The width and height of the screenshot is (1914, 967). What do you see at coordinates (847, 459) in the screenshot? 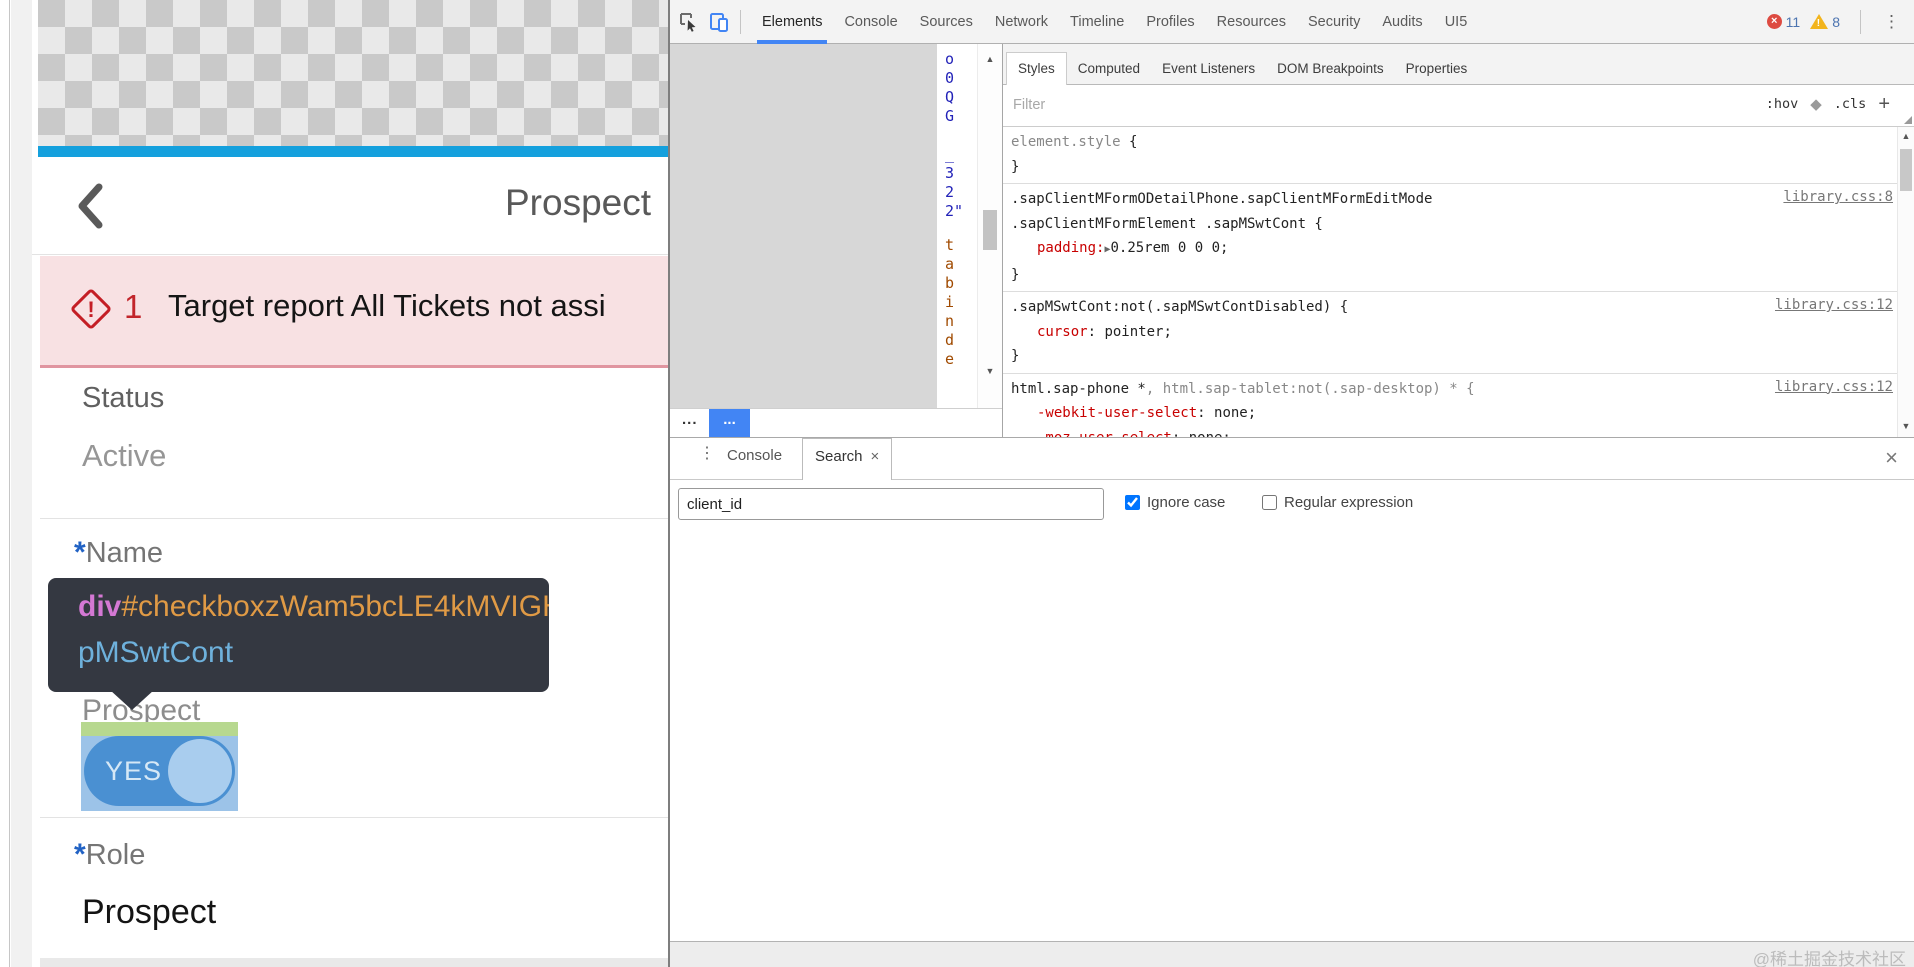
I see `drawer-tab-search: Search ×` at bounding box center [847, 459].